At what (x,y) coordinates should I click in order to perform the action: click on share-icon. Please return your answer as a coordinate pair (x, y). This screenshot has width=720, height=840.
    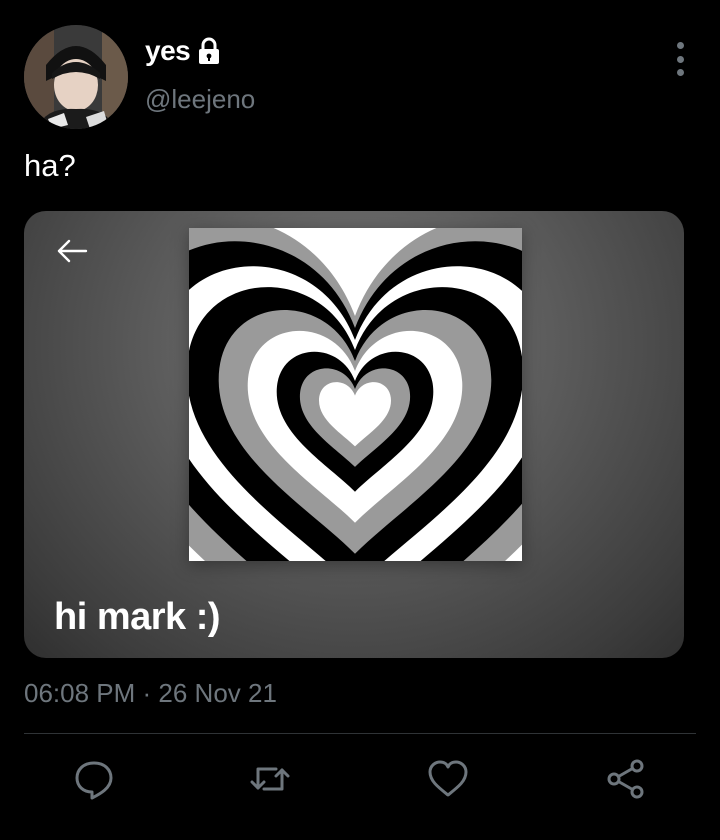
    Looking at the image, I should click on (626, 779).